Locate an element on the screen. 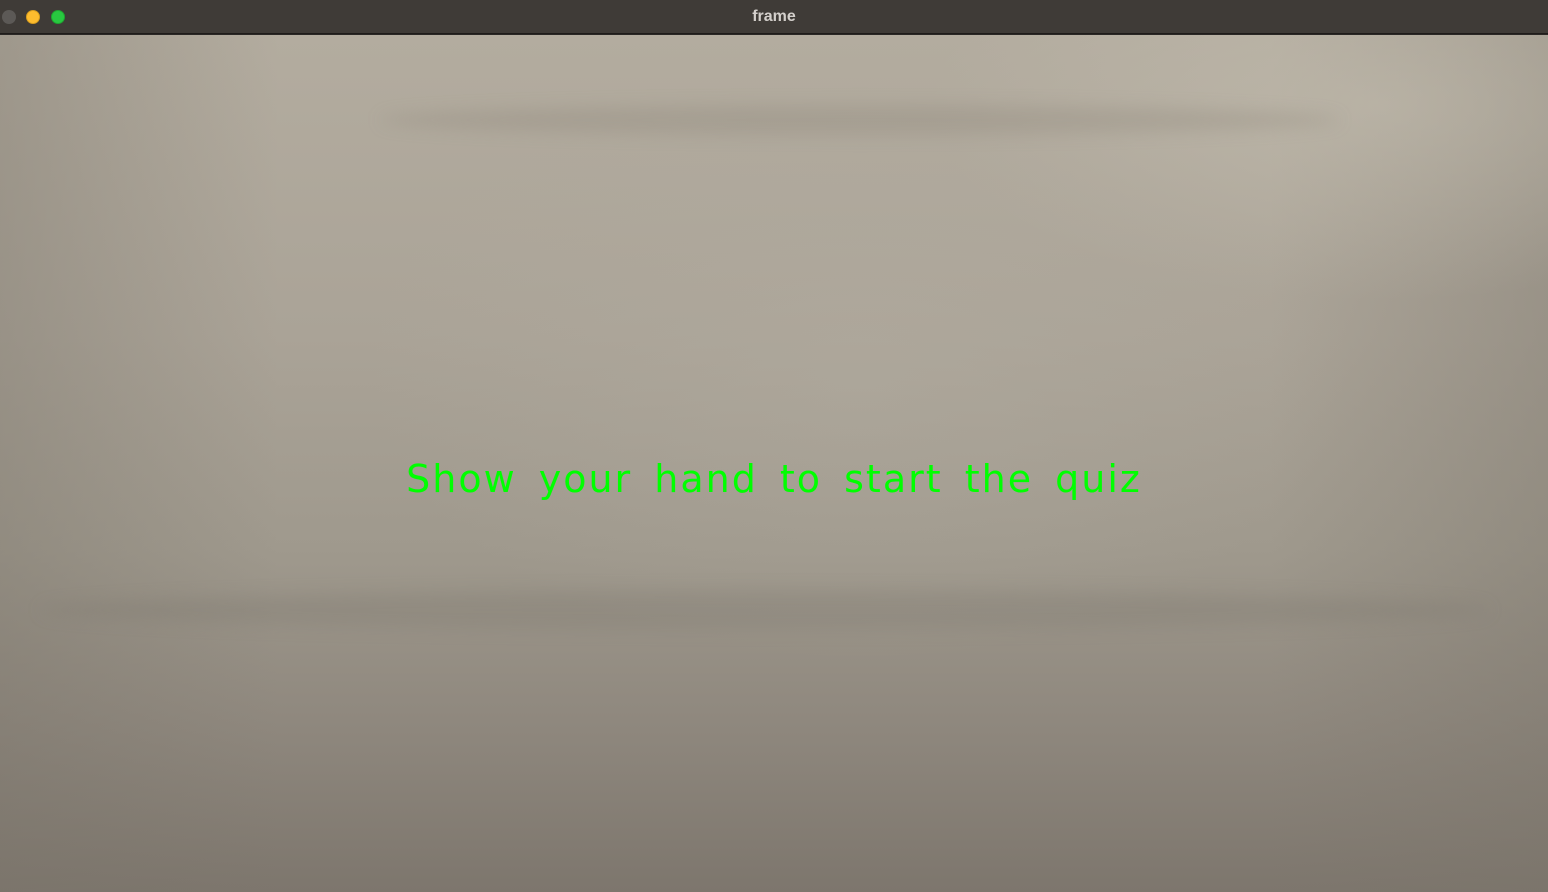 Image resolution: width=1548 pixels, height=892 pixels. title-bar: frame is located at coordinates (774, 17).